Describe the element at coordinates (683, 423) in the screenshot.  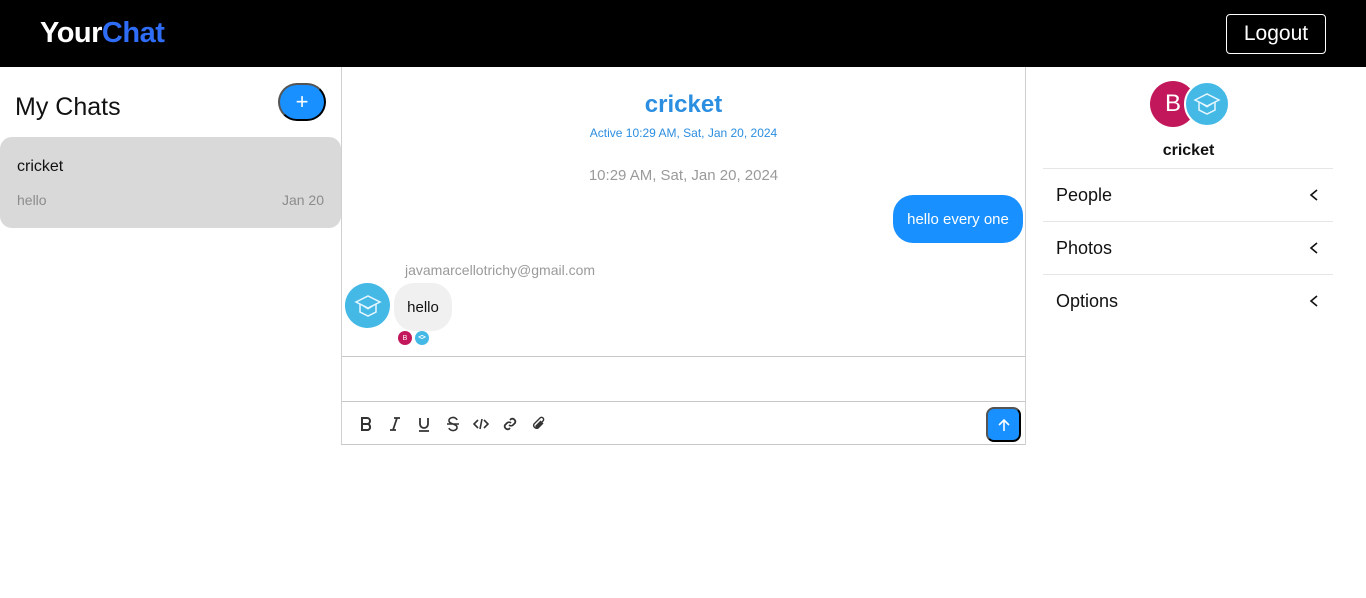
I see `message-toolbar` at that location.